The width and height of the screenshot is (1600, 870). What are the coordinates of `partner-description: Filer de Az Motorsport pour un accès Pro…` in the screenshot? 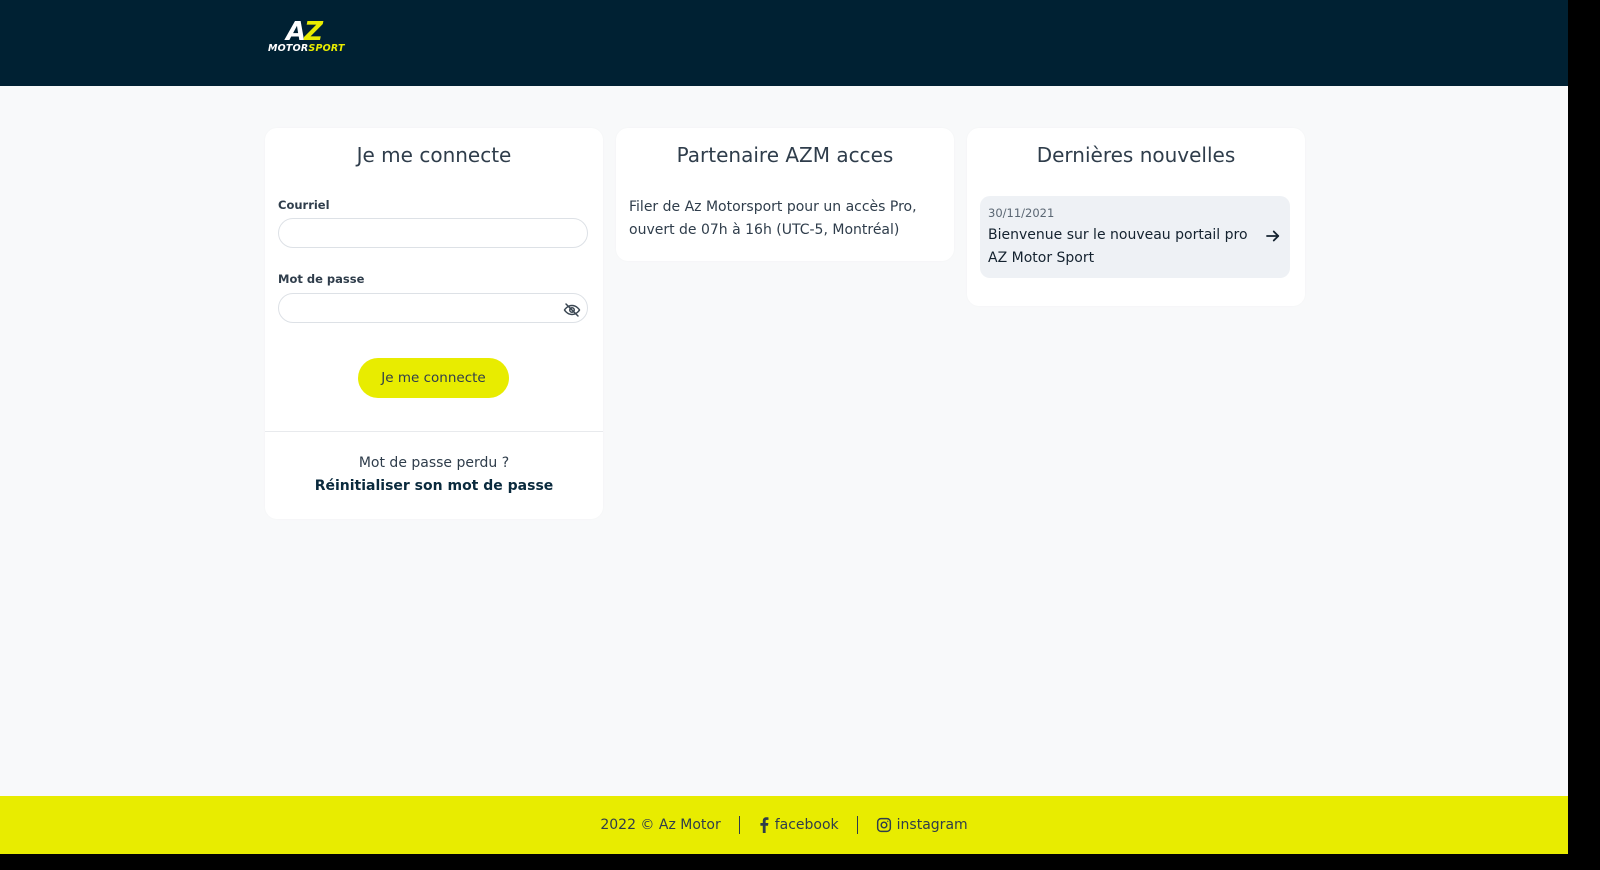 It's located at (773, 218).